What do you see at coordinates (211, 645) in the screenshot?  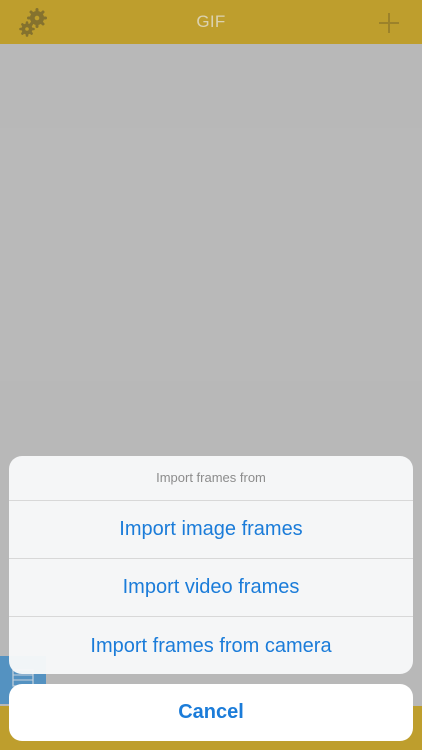 I see `import-camera-frames-button: Import frames from camera` at bounding box center [211, 645].